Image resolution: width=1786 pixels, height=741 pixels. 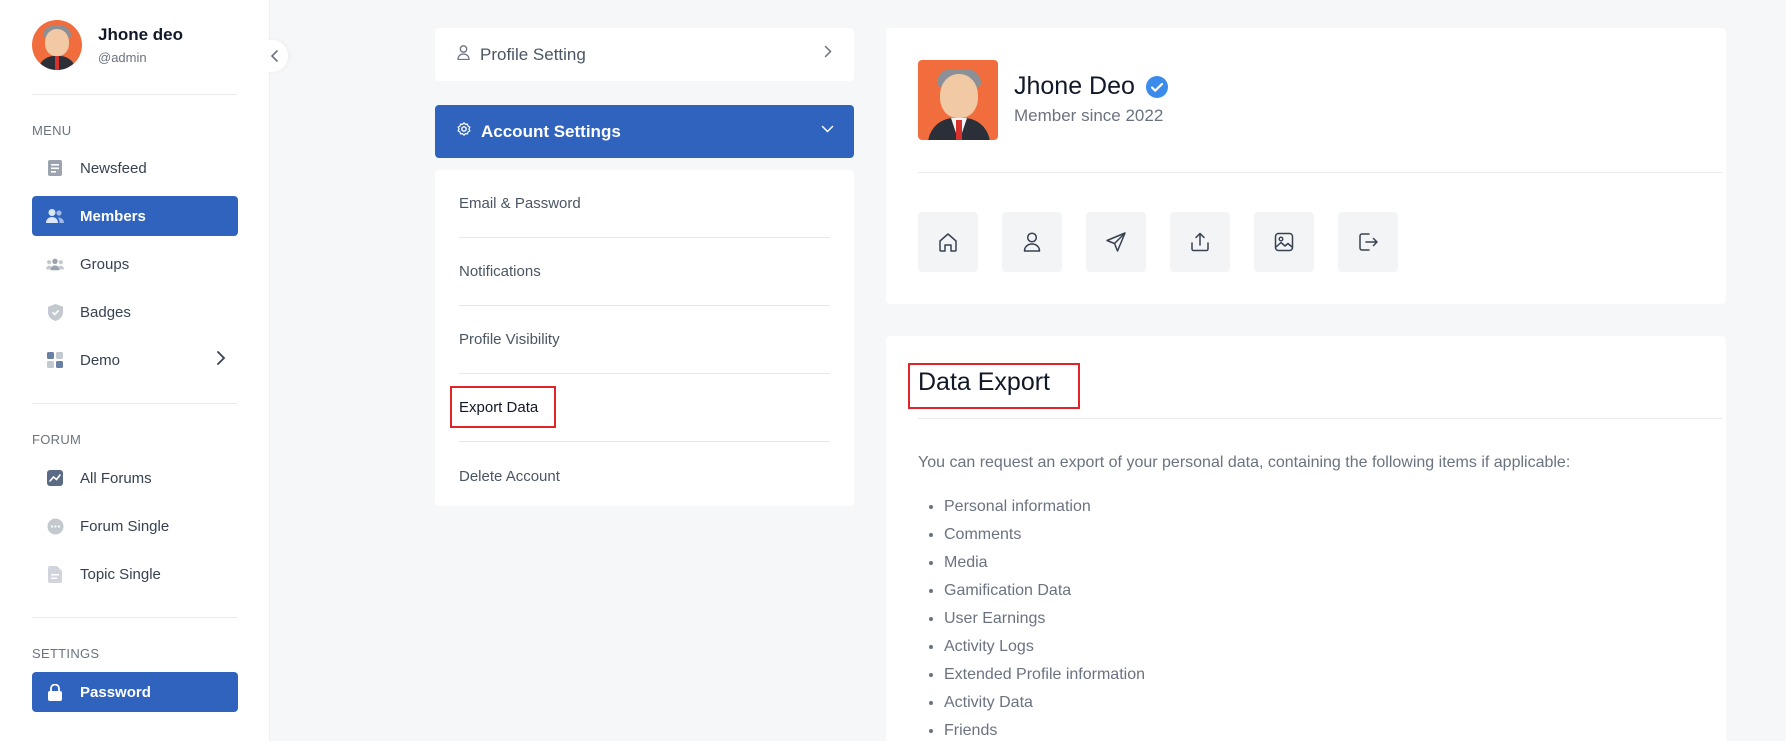 I want to click on profile-name: Jhone Deo, so click(x=1074, y=86).